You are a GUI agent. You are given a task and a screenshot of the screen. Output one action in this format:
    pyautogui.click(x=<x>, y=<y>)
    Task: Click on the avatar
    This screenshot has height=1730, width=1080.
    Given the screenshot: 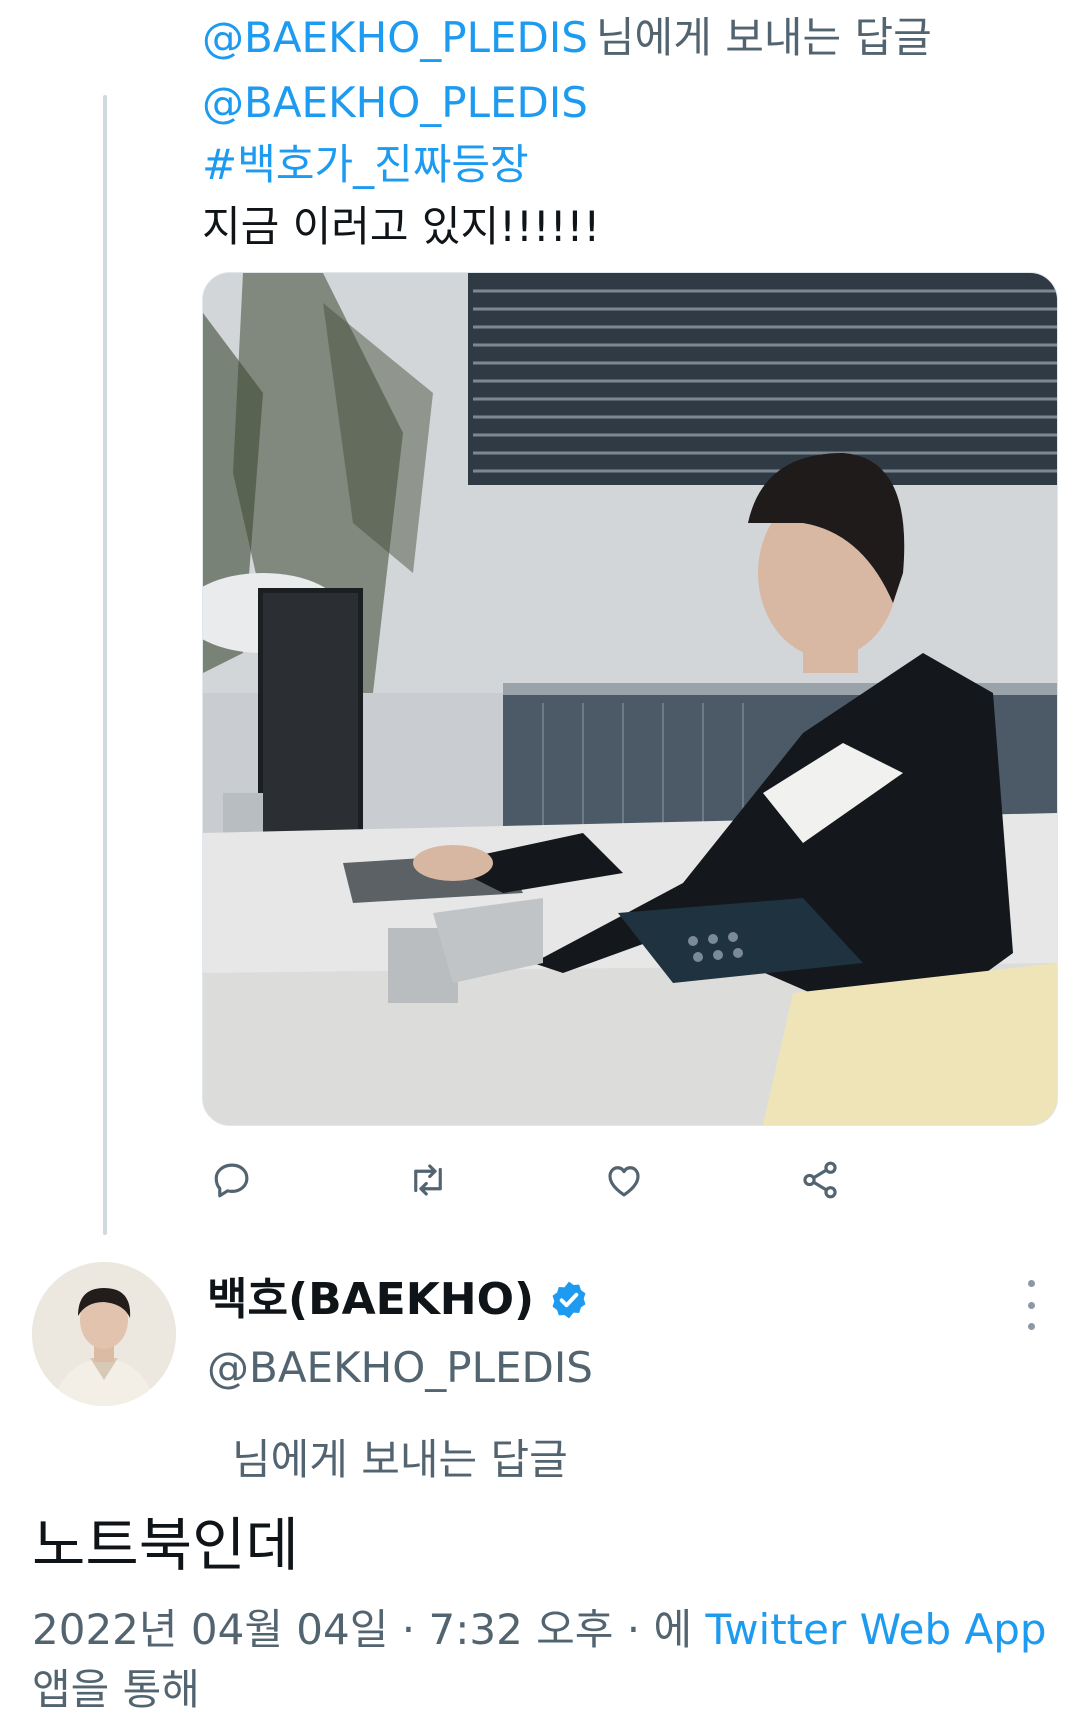 What is the action you would take?
    pyautogui.click(x=104, y=1334)
    